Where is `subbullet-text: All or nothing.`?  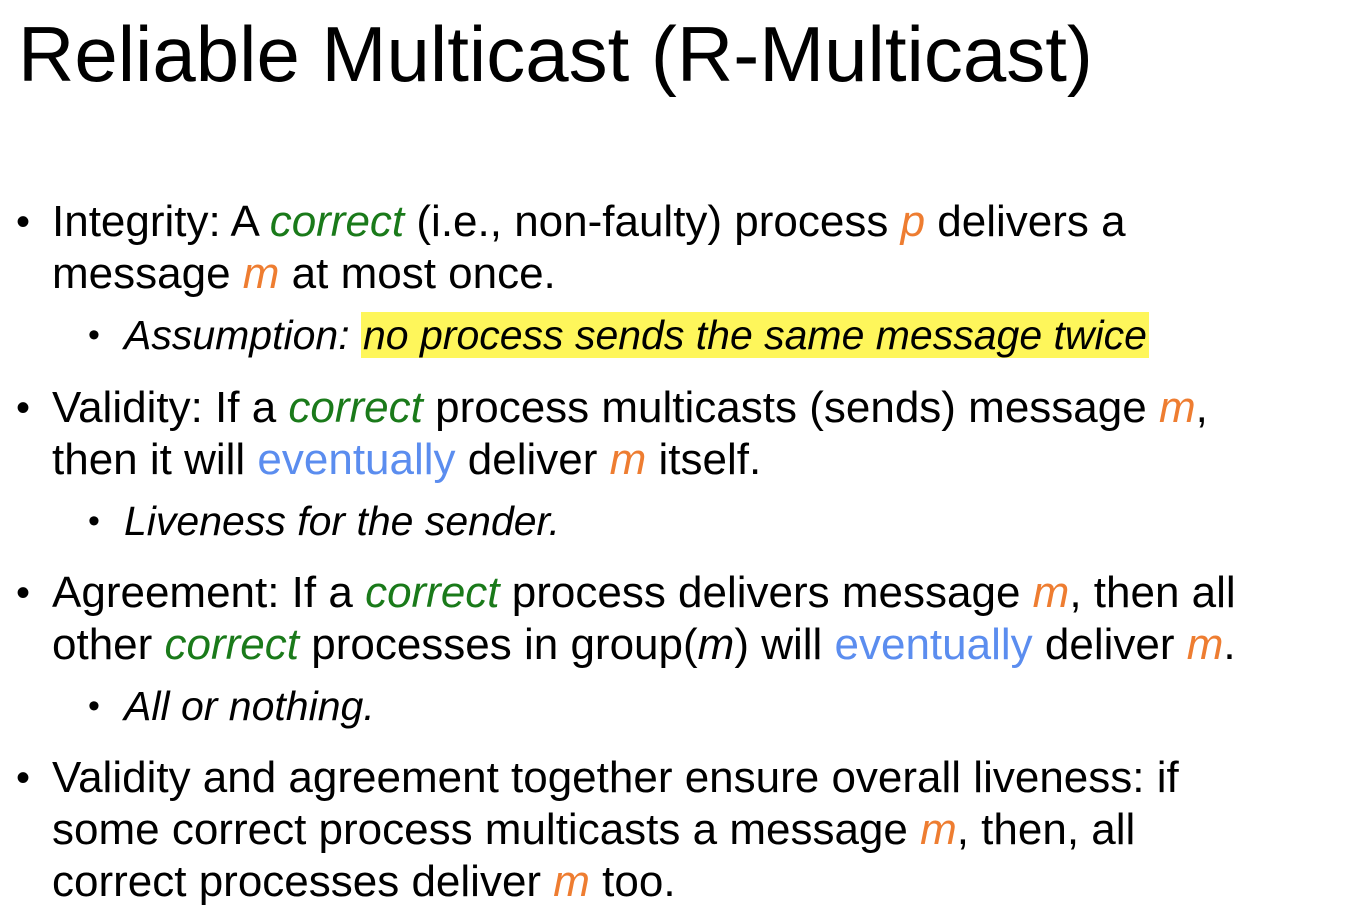 subbullet-text: All or nothing. is located at coordinates (249, 706).